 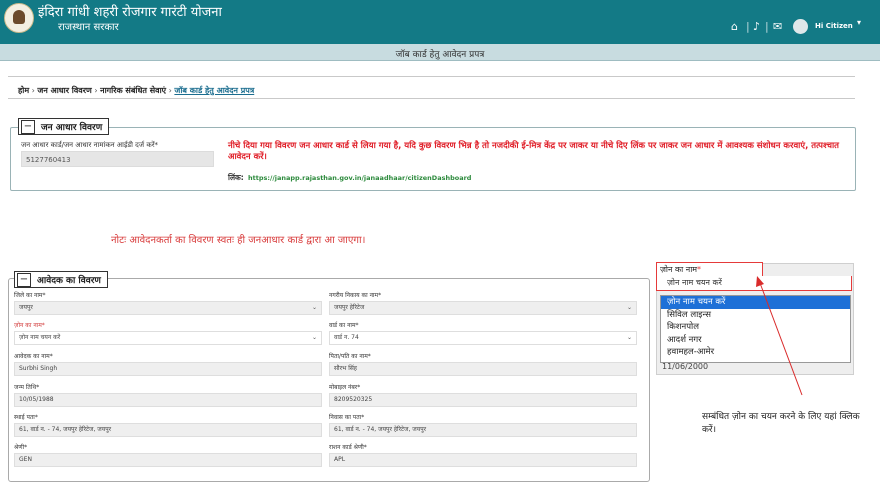 I want to click on zone-value: ज़ोन नाम चयन करें, so click(x=40, y=337).